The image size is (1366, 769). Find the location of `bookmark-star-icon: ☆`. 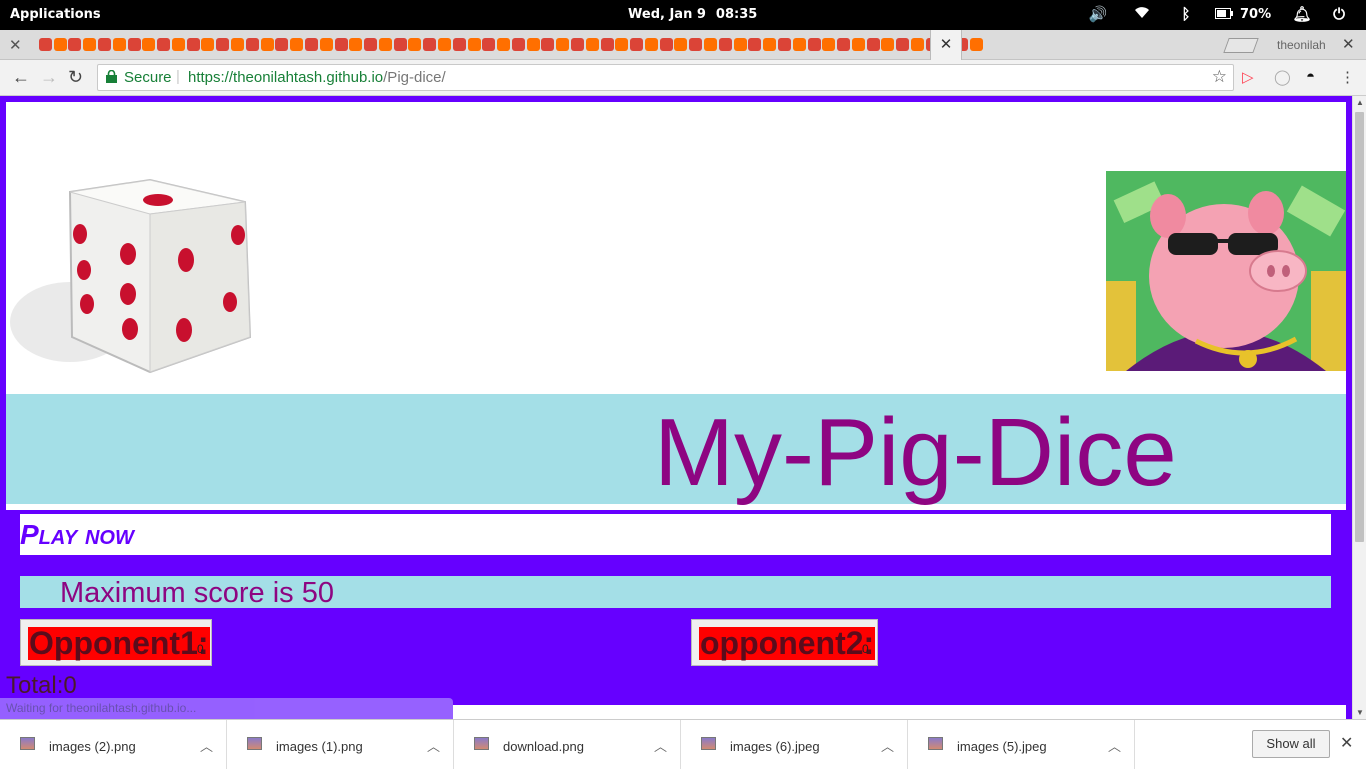

bookmark-star-icon: ☆ is located at coordinates (1219, 77).